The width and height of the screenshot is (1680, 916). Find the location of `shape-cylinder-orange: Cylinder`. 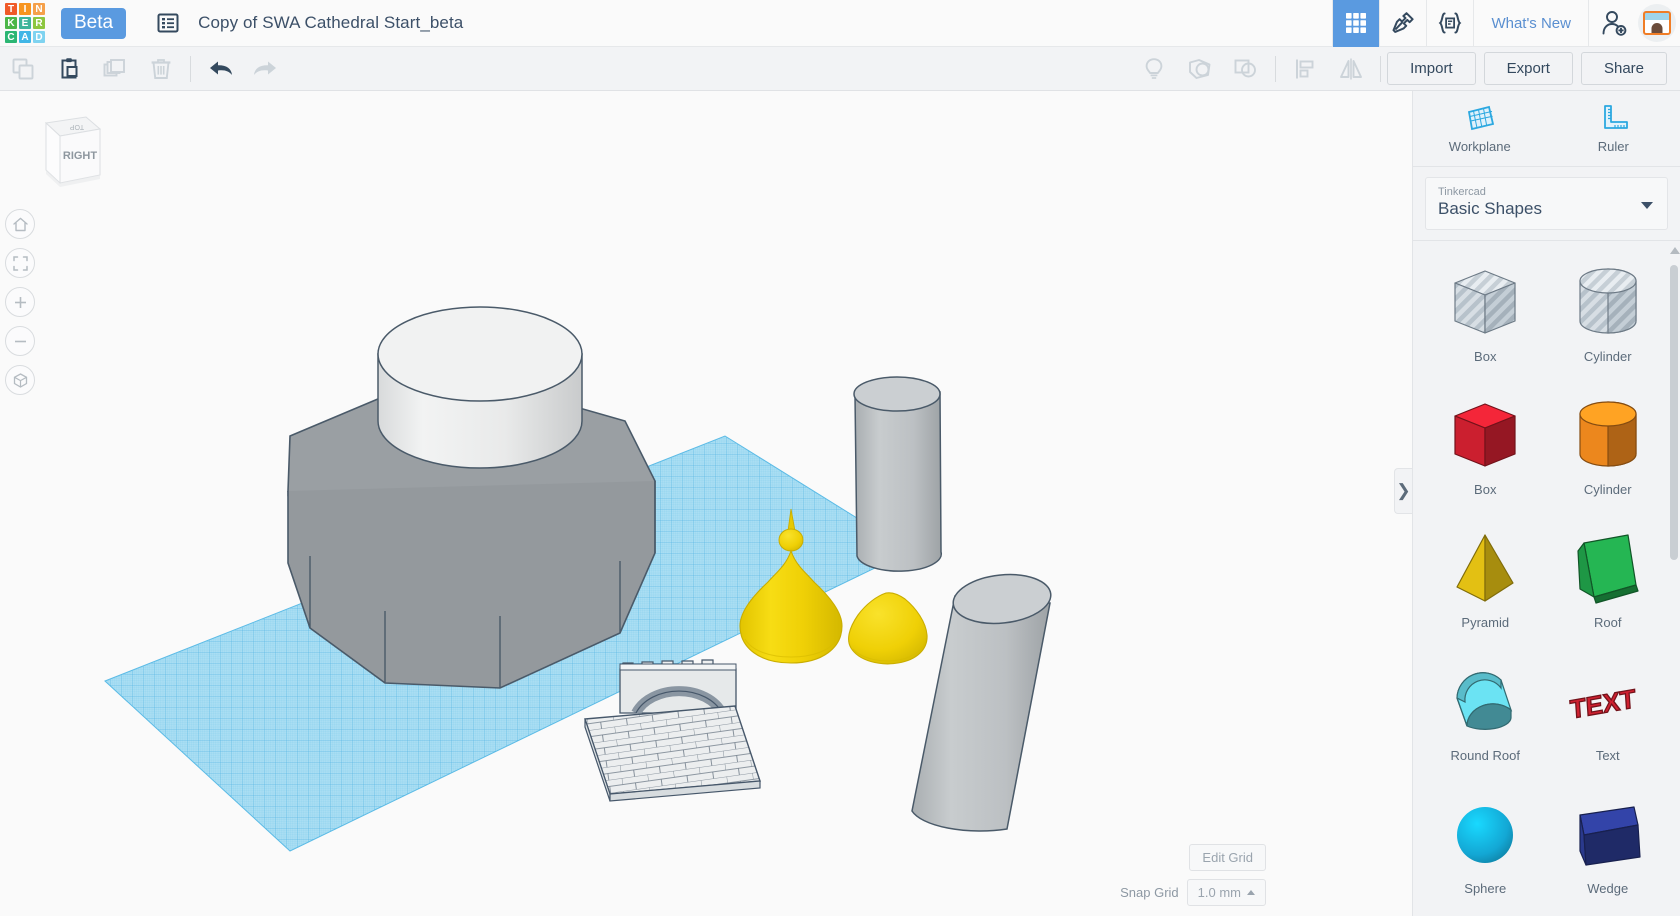

shape-cylinder-orange: Cylinder is located at coordinates (1608, 448).